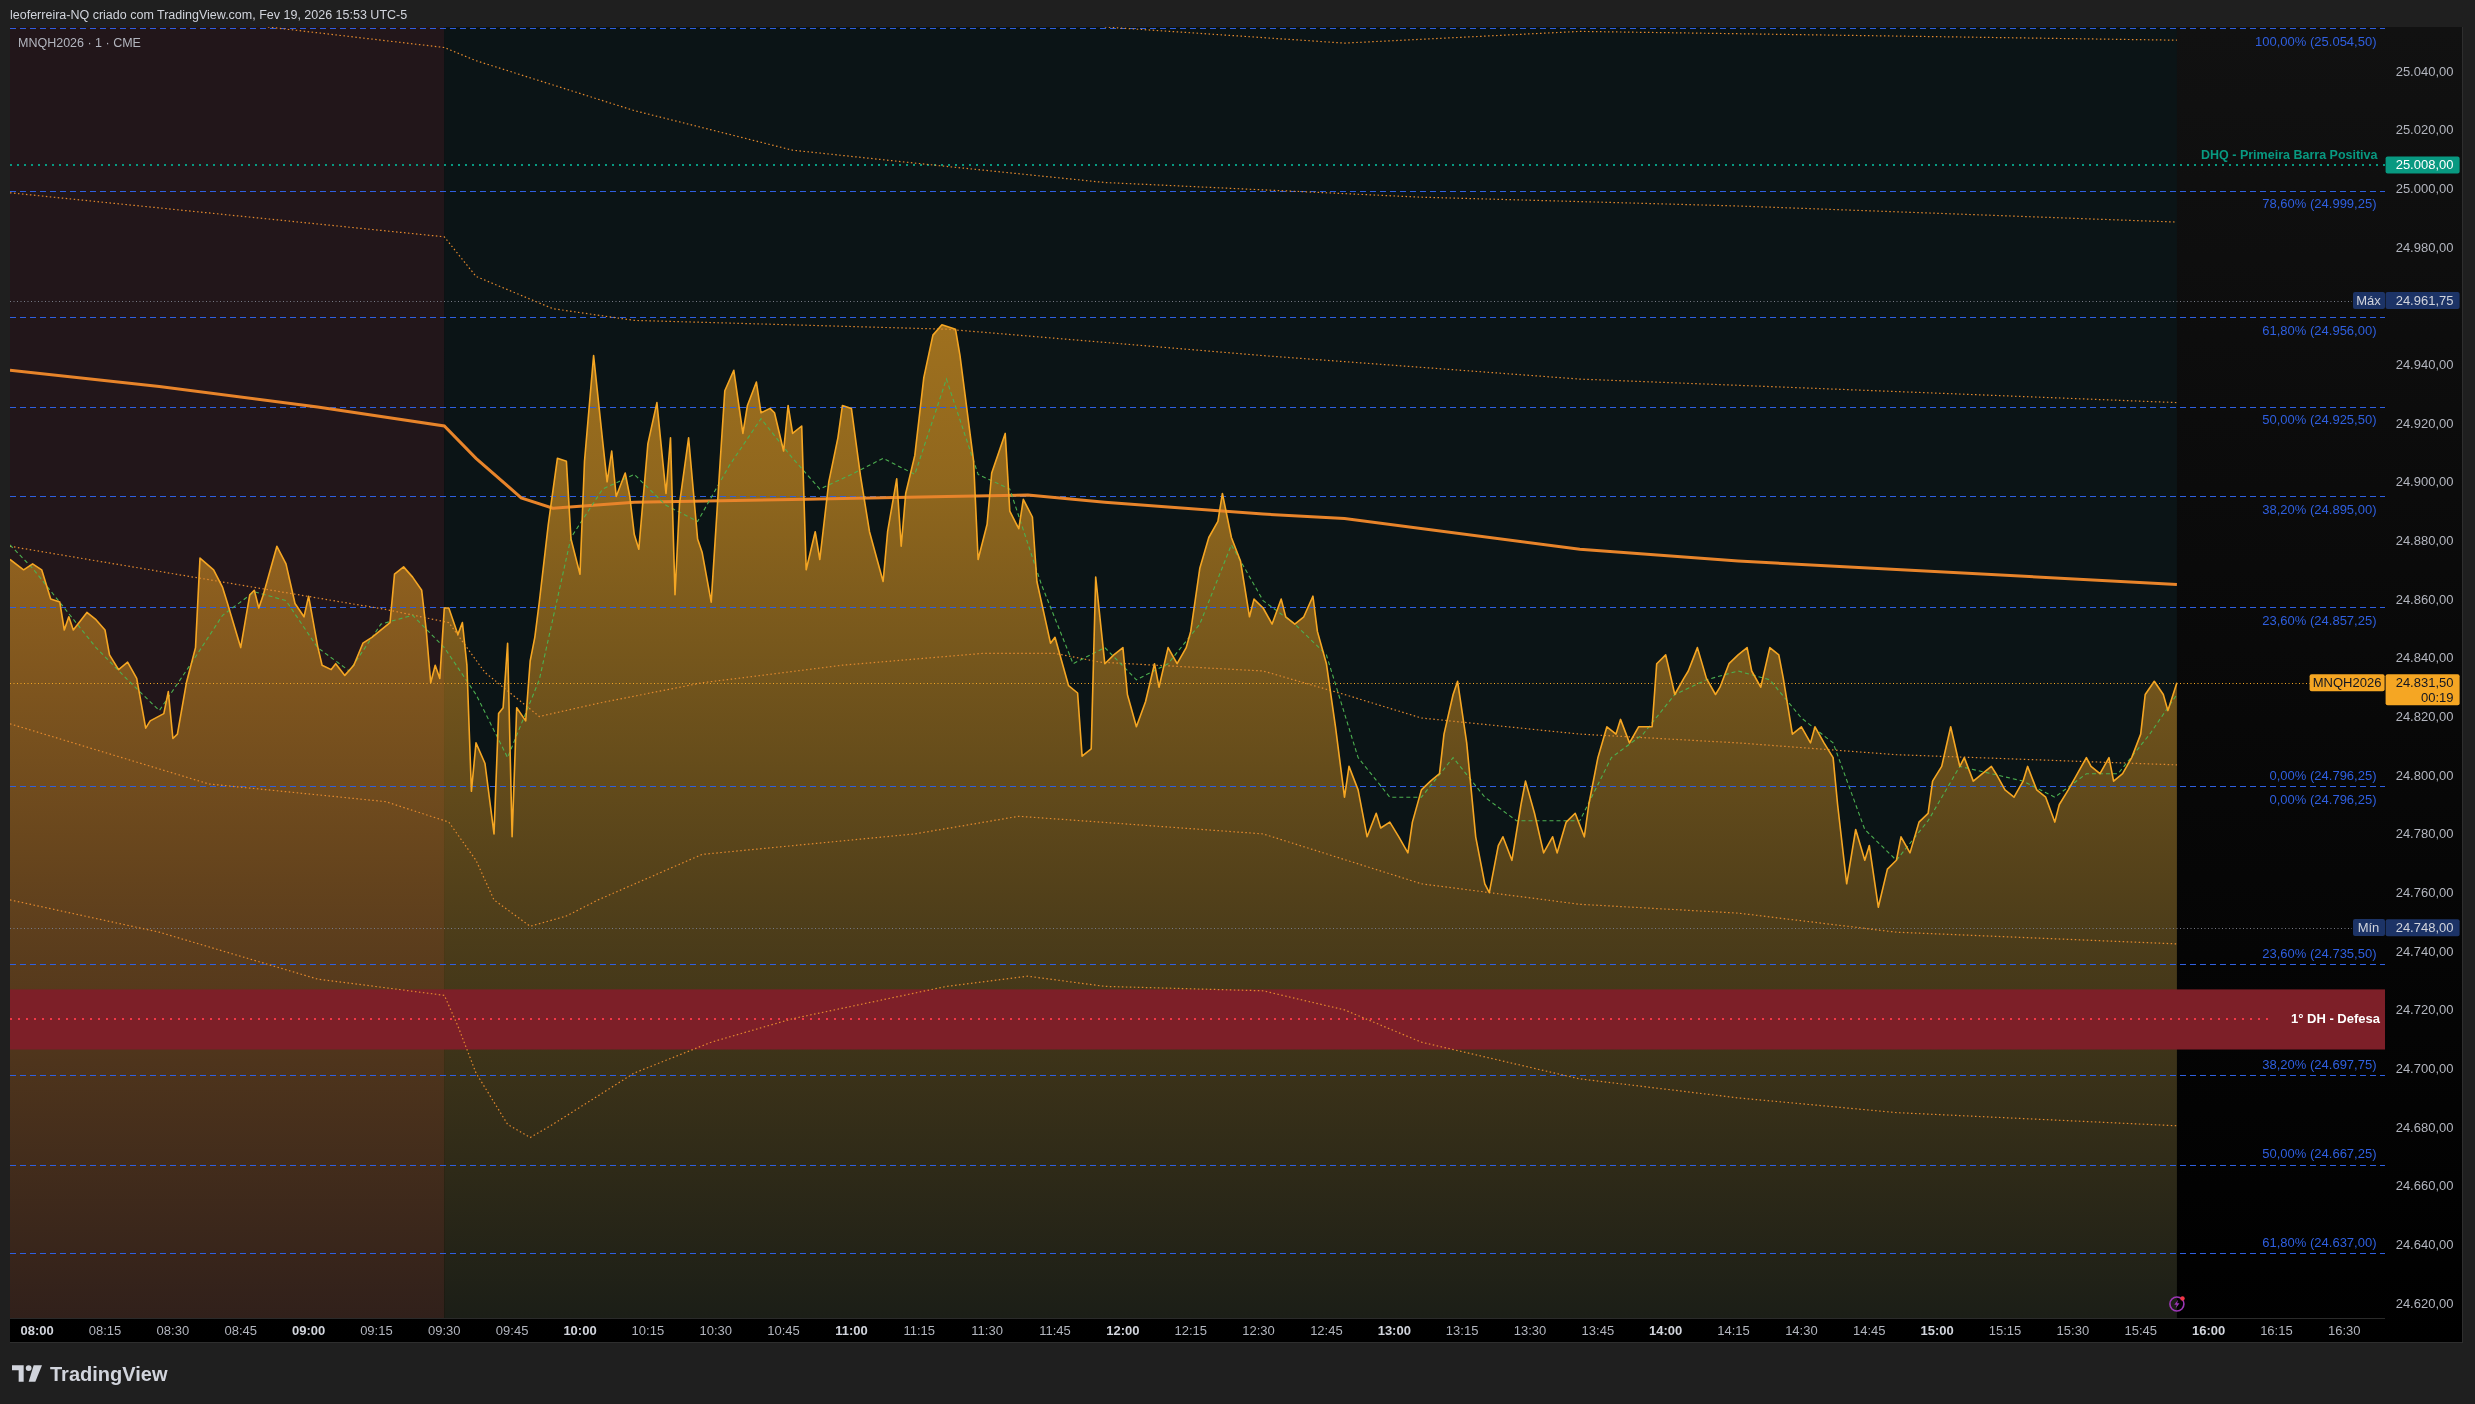 This screenshot has width=2475, height=1404. What do you see at coordinates (2319, 620) in the screenshot?
I see `fib-level-label: 23,60% (24.857,25)` at bounding box center [2319, 620].